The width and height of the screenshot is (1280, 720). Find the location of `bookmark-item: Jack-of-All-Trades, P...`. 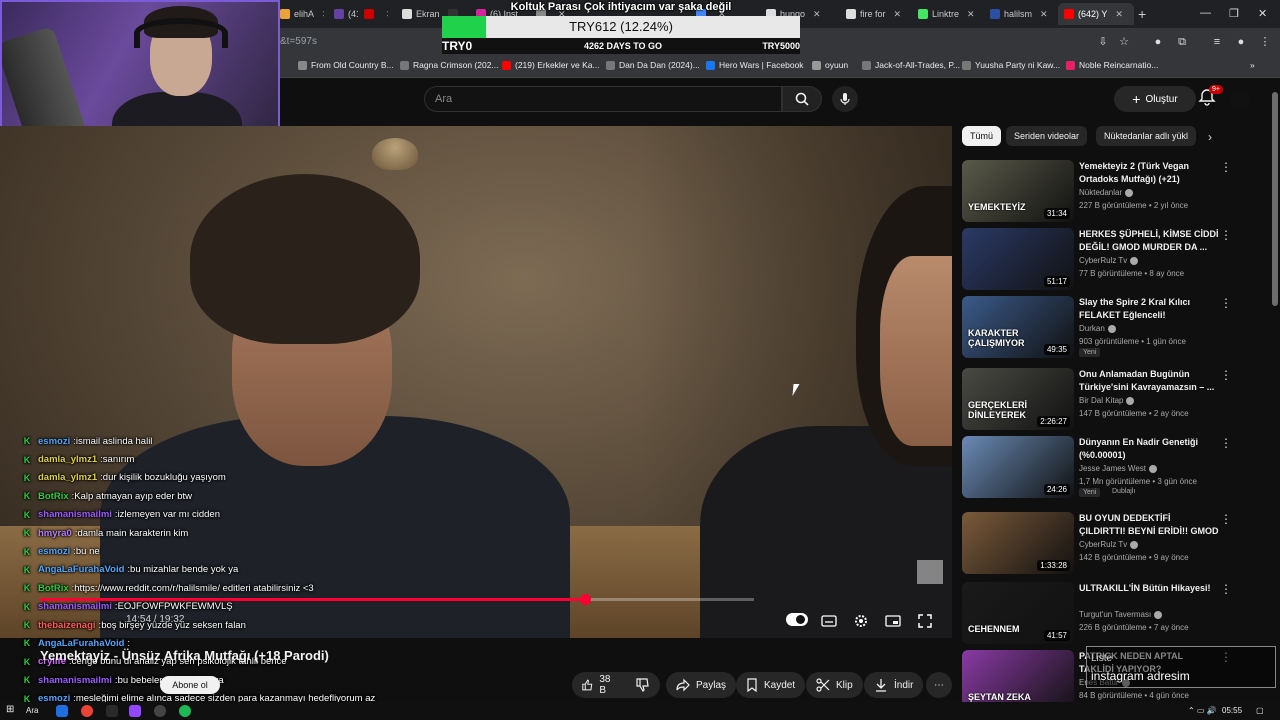

bookmark-item: Jack-of-All-Trades, P... is located at coordinates (911, 65).